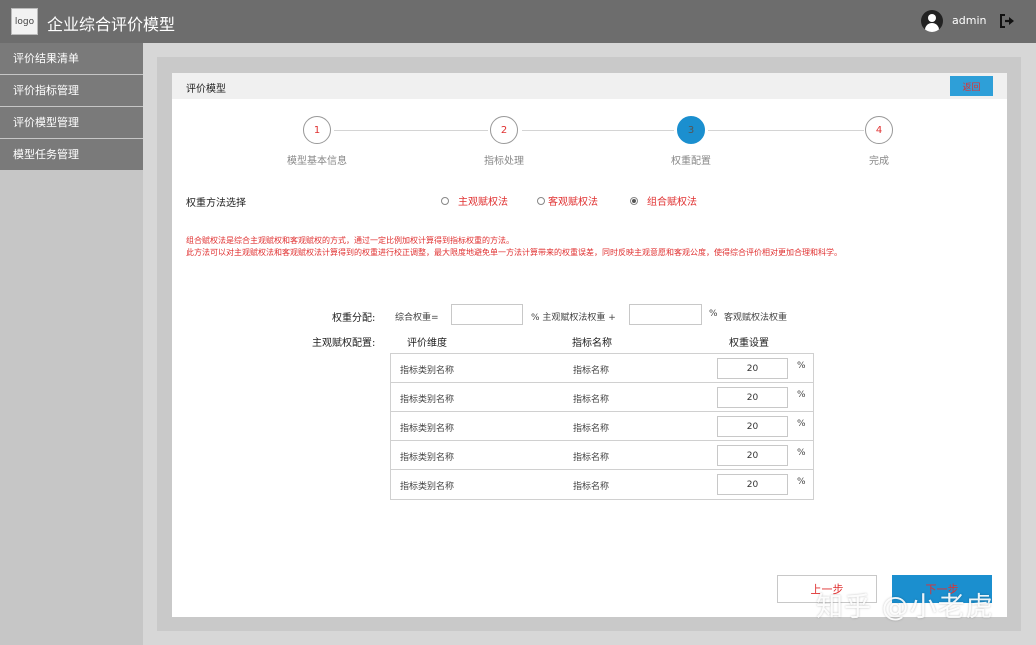  Describe the element at coordinates (71, 344) in the screenshot. I see `sidebar: 评价结果清单 评价指标管理 评价模型管理 模型任务管理` at that location.